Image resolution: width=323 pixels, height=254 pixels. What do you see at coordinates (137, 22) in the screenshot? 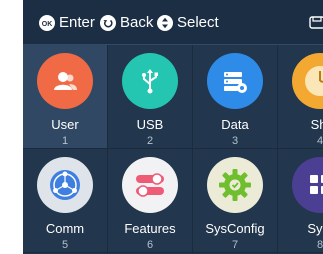
I see `back-label: Back` at bounding box center [137, 22].